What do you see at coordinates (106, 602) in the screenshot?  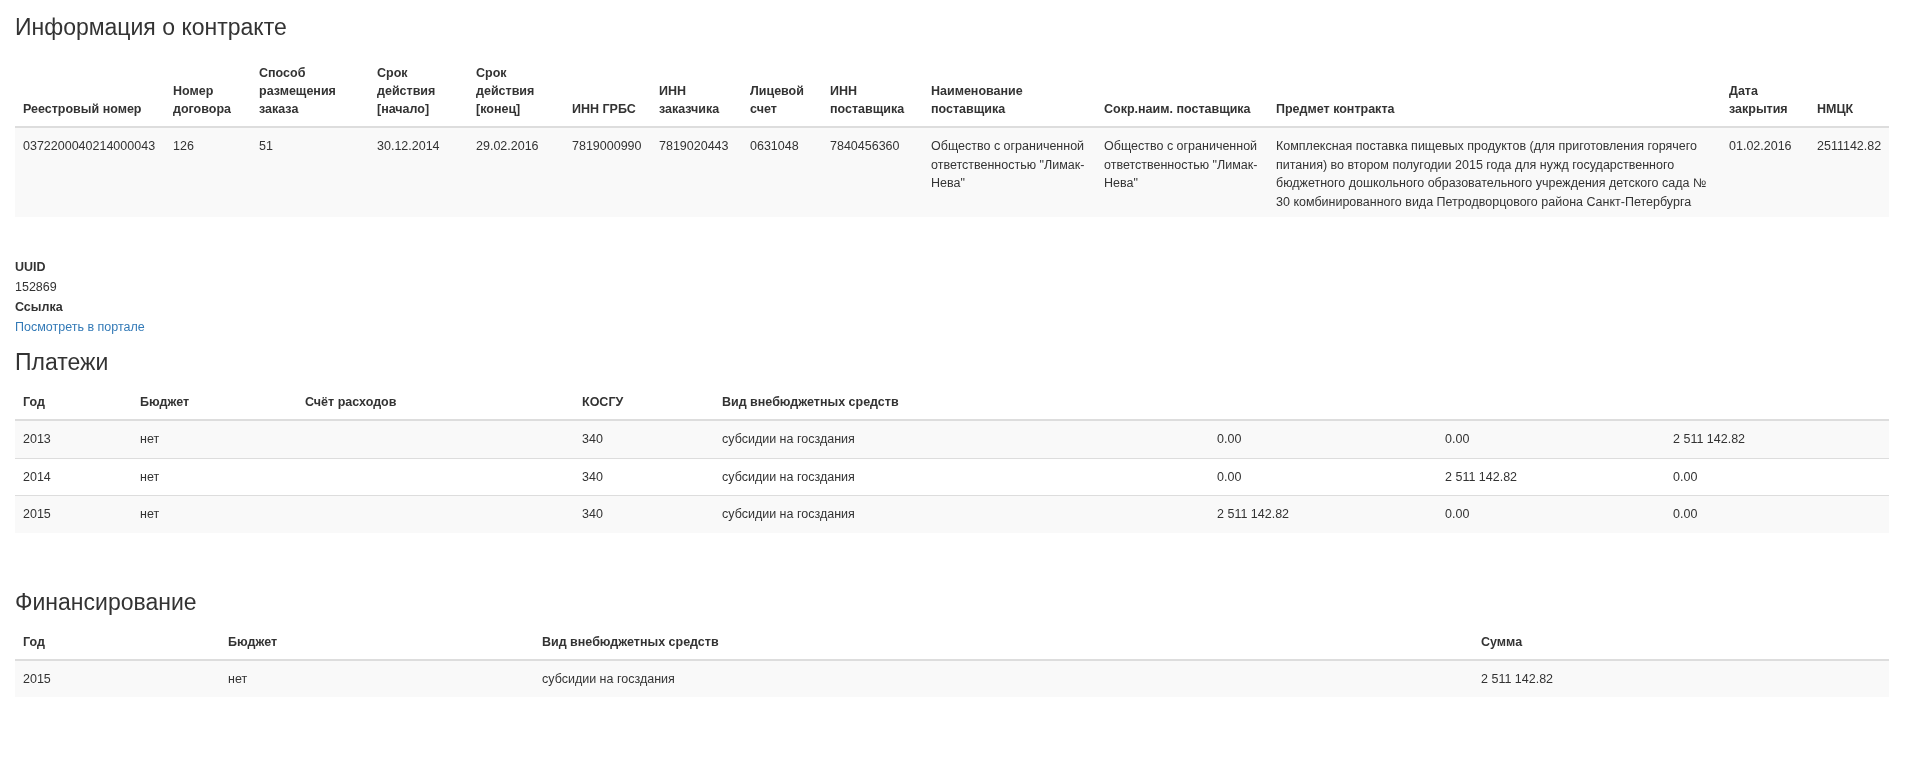 I see `section-title: Финансирование` at bounding box center [106, 602].